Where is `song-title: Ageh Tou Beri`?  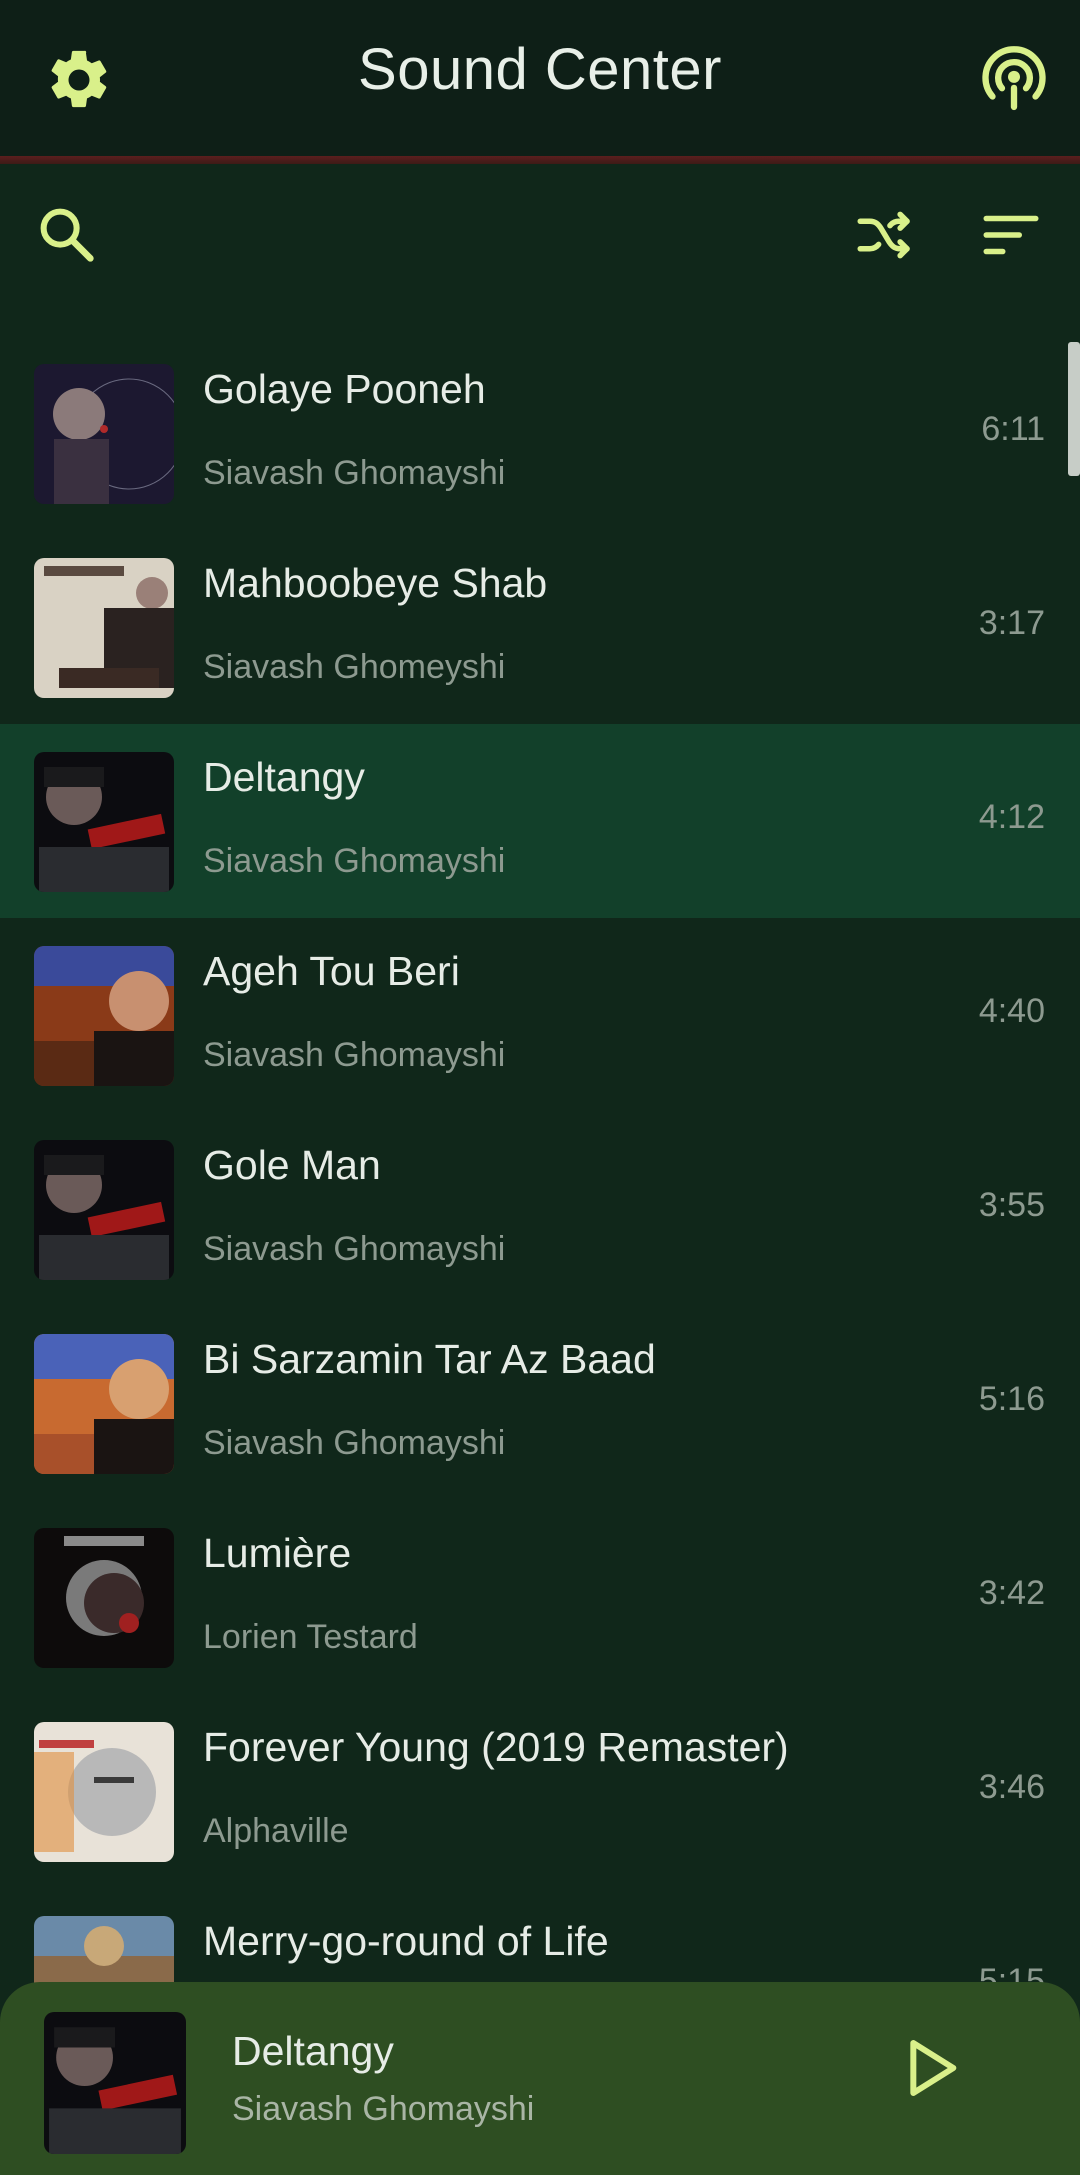 song-title: Ageh Tou Beri is located at coordinates (331, 971).